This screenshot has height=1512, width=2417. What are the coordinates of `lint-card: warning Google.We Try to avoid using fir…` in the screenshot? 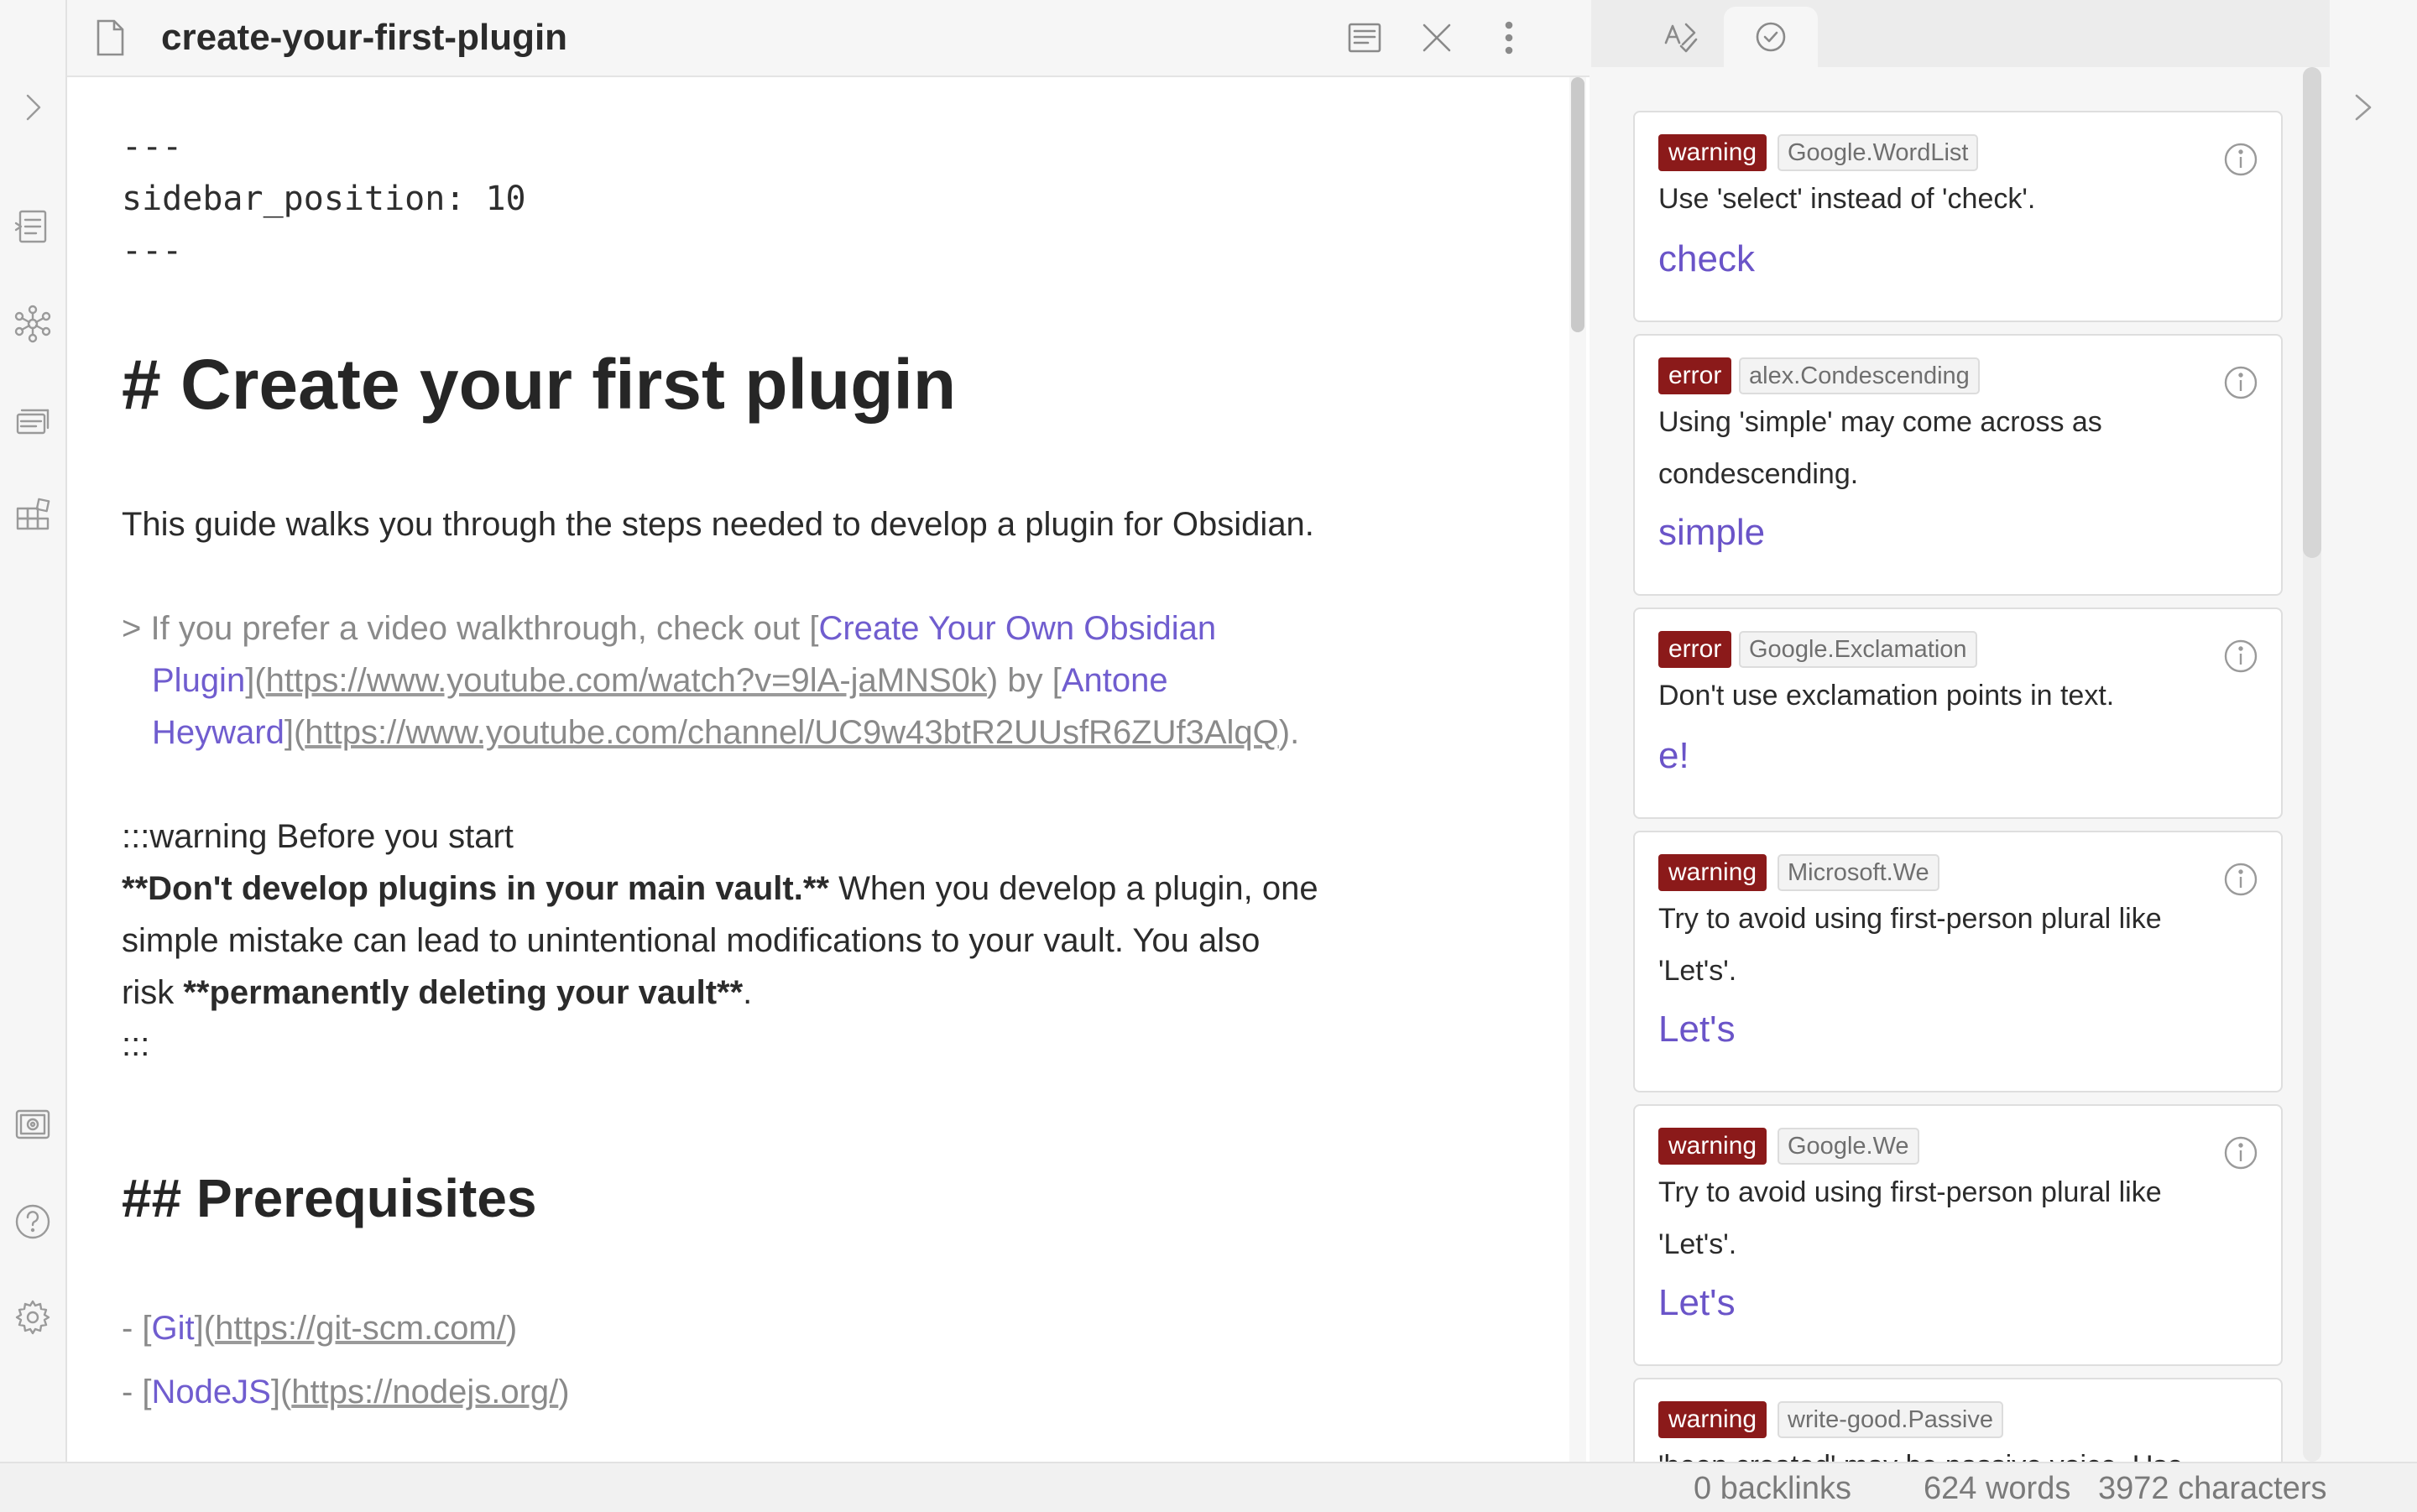 It's located at (1958, 1235).